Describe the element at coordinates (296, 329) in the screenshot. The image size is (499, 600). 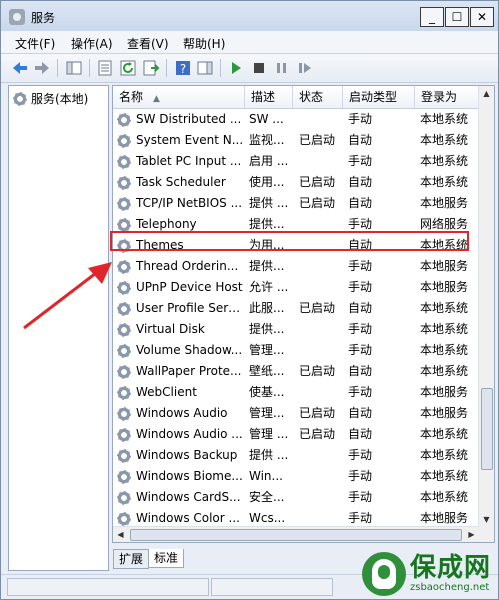
I see `table-row: Virtual Disk 提供... 手动 本地系统` at that location.